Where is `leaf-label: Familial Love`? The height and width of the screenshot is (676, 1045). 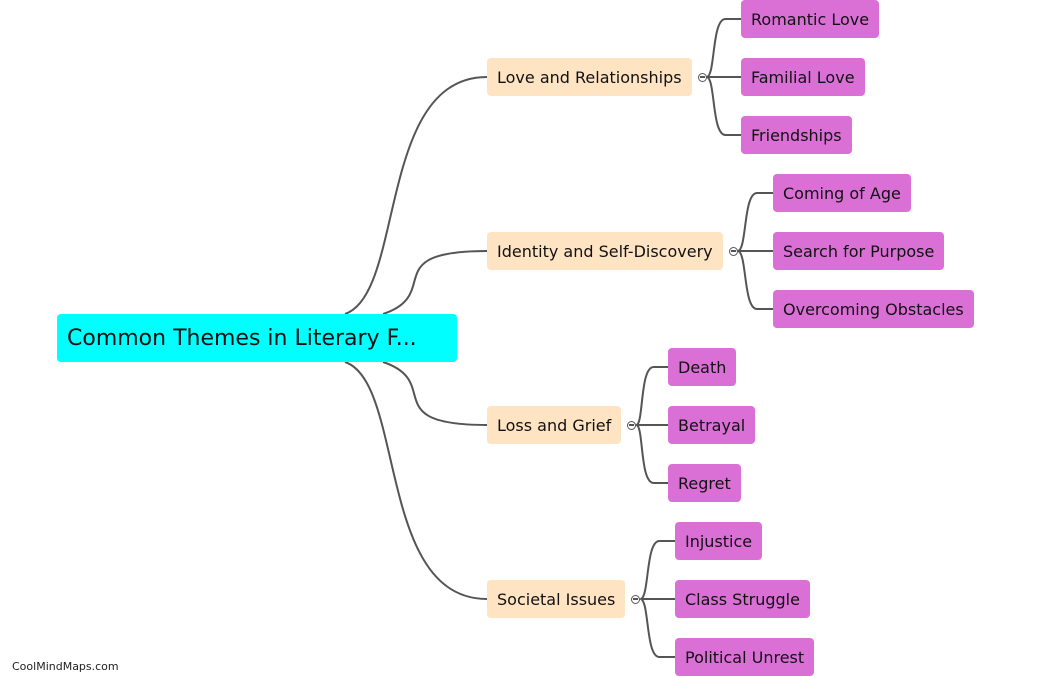 leaf-label: Familial Love is located at coordinates (803, 77).